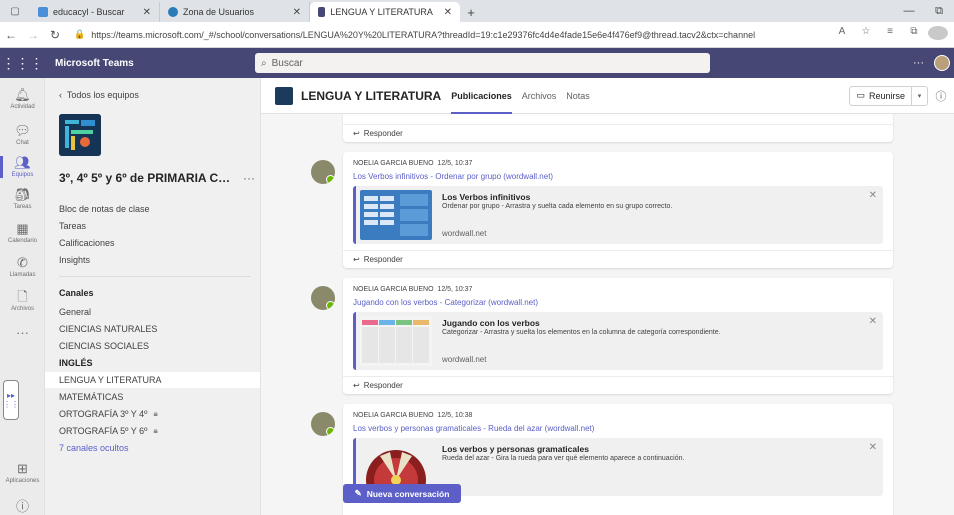 The height and width of the screenshot is (515, 954). Describe the element at coordinates (481, 96) in the screenshot. I see `tab-posts: Publicaciones` at that location.